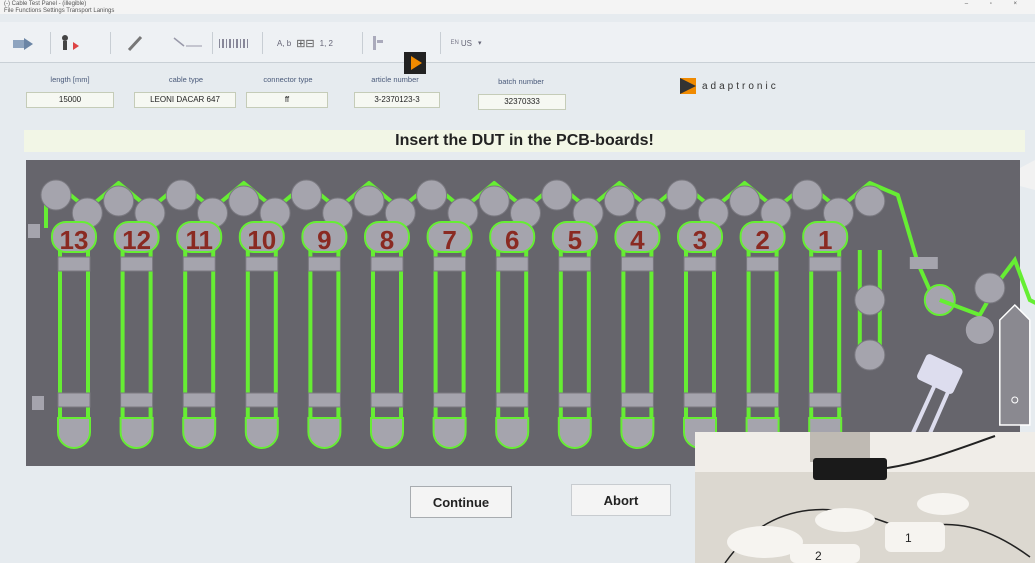 The width and height of the screenshot is (1035, 563). Describe the element at coordinates (908, 538) in the screenshot. I see `photo-label-1: 1` at that location.